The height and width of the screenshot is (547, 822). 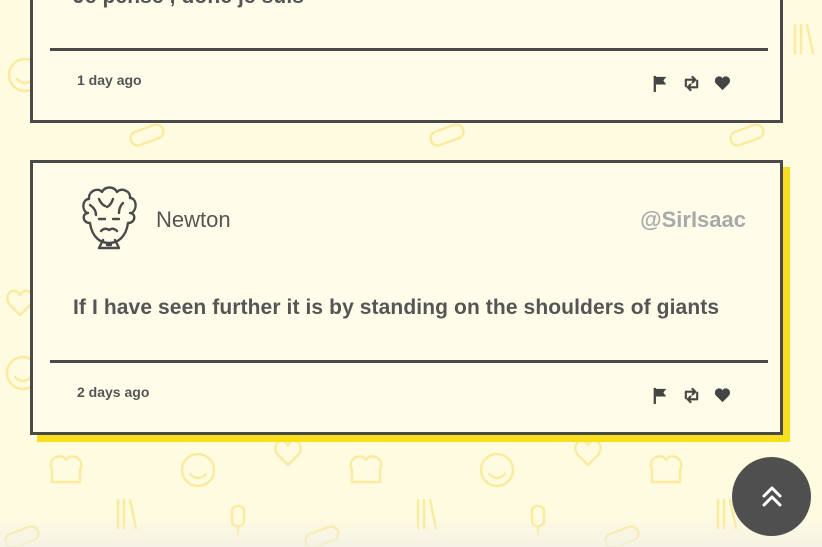 I want to click on avatar, so click(x=109, y=218).